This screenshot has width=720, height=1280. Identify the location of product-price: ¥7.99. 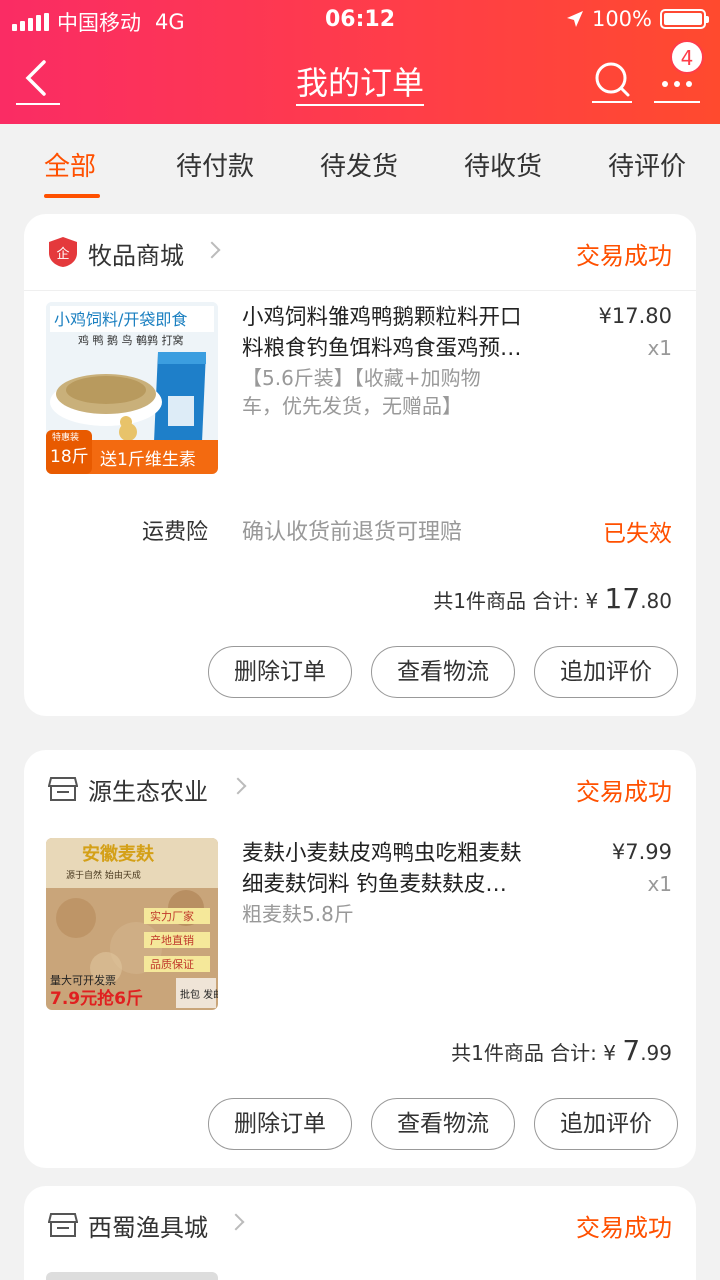
(641, 852).